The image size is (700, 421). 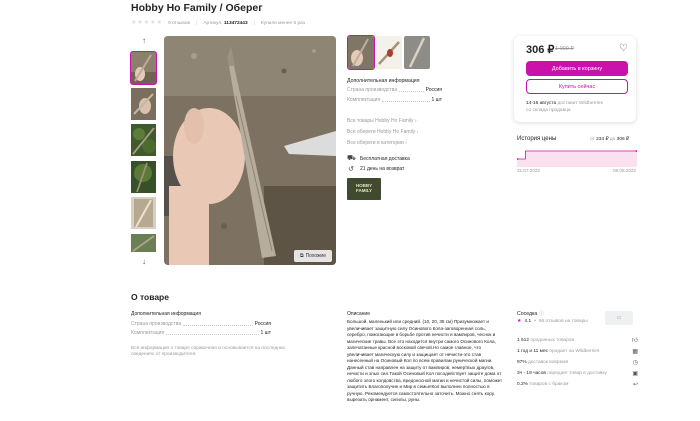 What do you see at coordinates (150, 297) in the screenshot?
I see `about-title: О товаре` at bounding box center [150, 297].